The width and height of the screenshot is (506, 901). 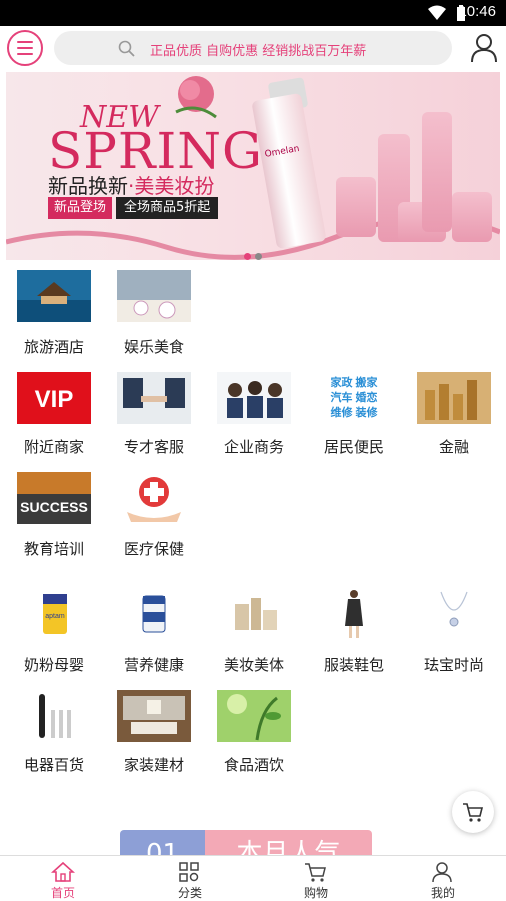 What do you see at coordinates (315, 893) in the screenshot?
I see `tab-label: 购物` at bounding box center [315, 893].